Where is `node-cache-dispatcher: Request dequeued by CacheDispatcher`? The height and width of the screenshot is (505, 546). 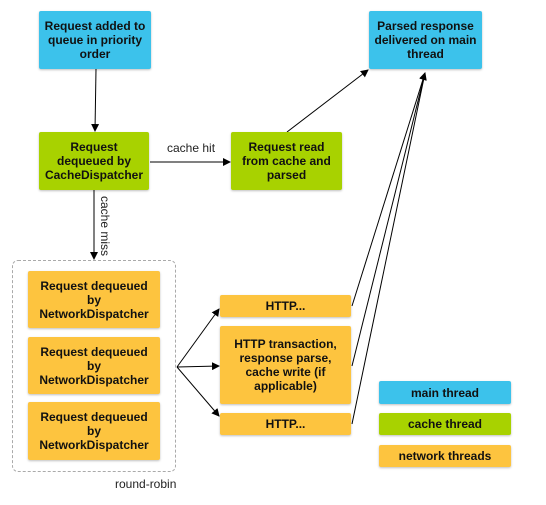
node-cache-dispatcher: Request dequeued by CacheDispatcher is located at coordinates (94, 161).